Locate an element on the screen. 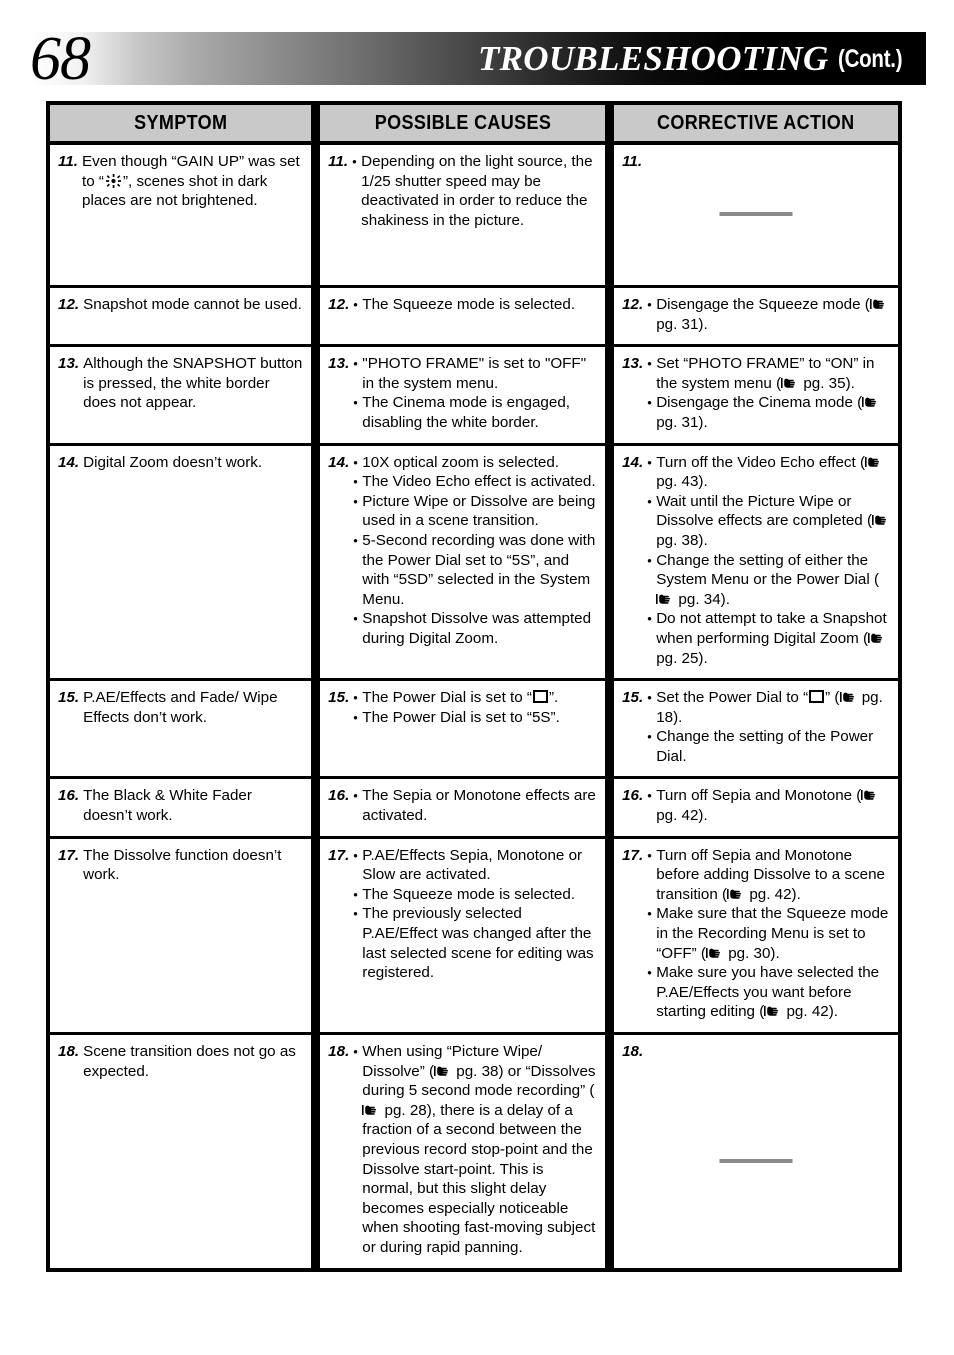 The width and height of the screenshot is (954, 1355). column-header-symptom: SYMPTOM is located at coordinates (181, 123).